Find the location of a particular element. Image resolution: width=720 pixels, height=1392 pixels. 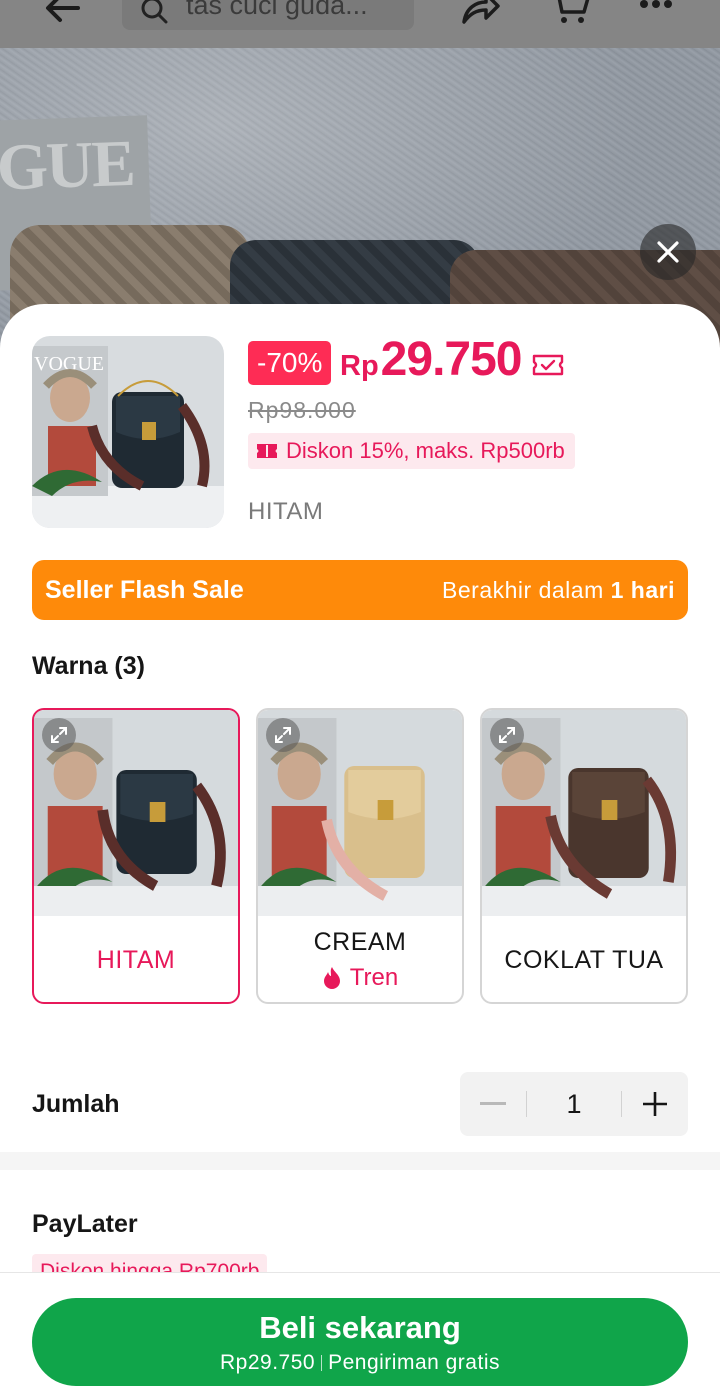

minus-icon is located at coordinates (493, 1103).